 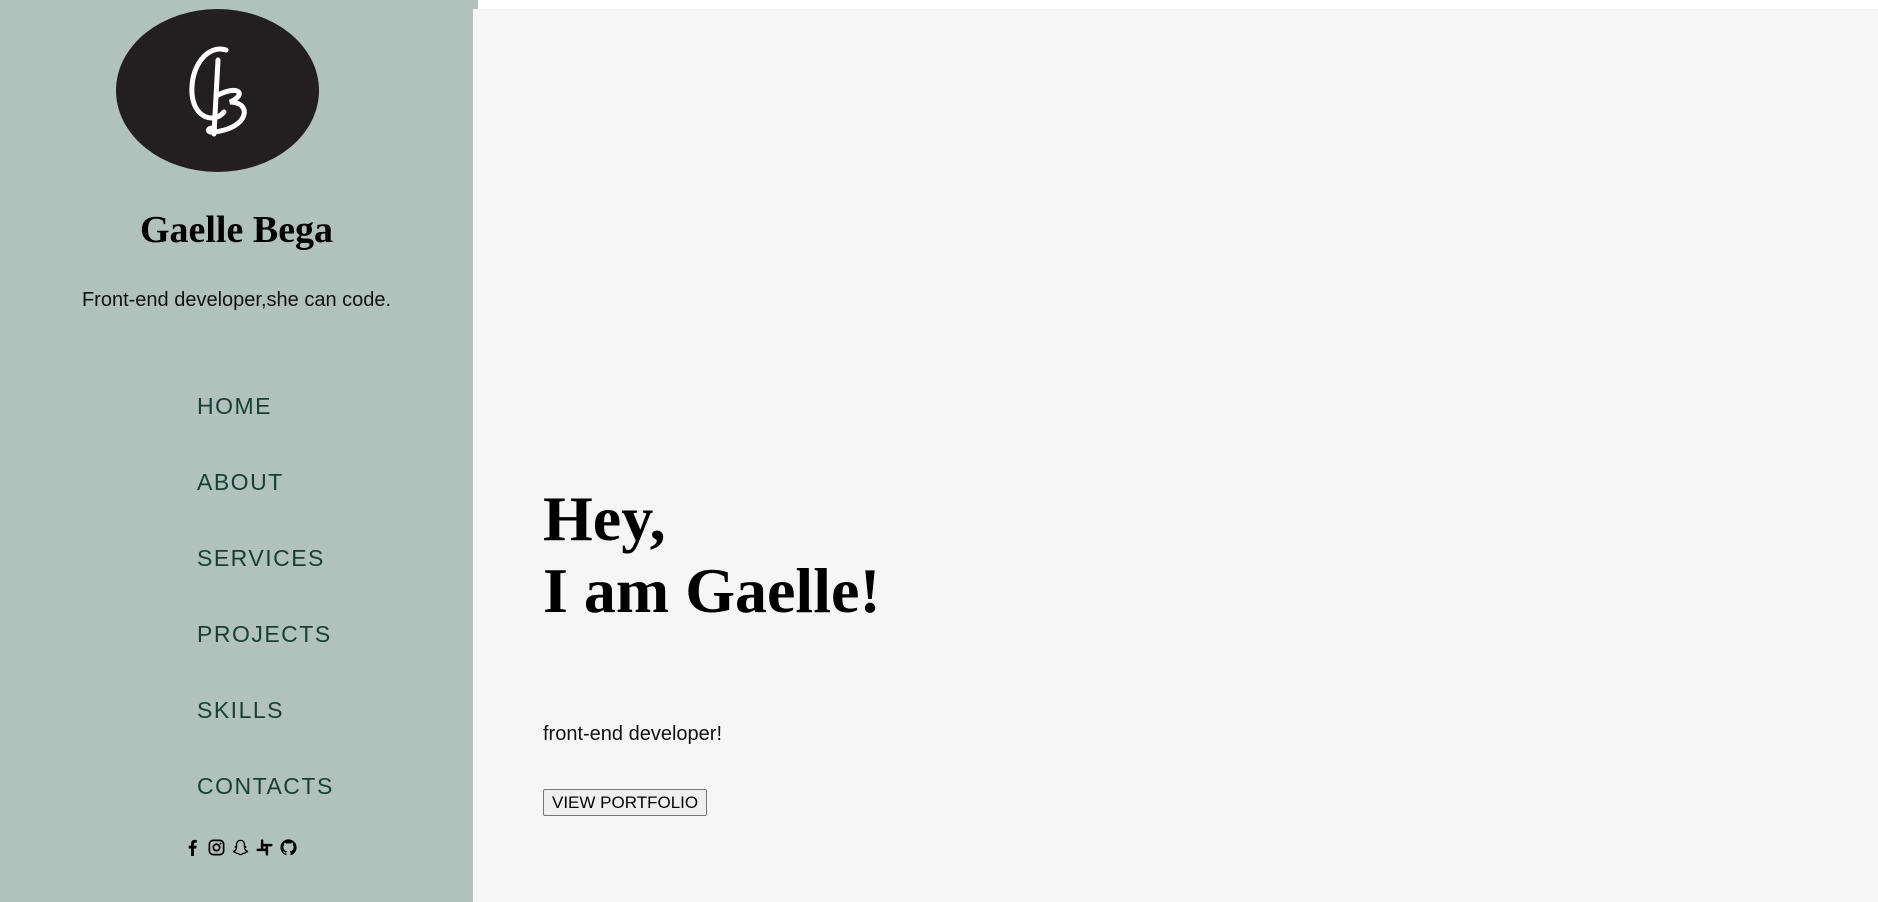 I want to click on hero-greeting: Hey,, so click(x=604, y=518).